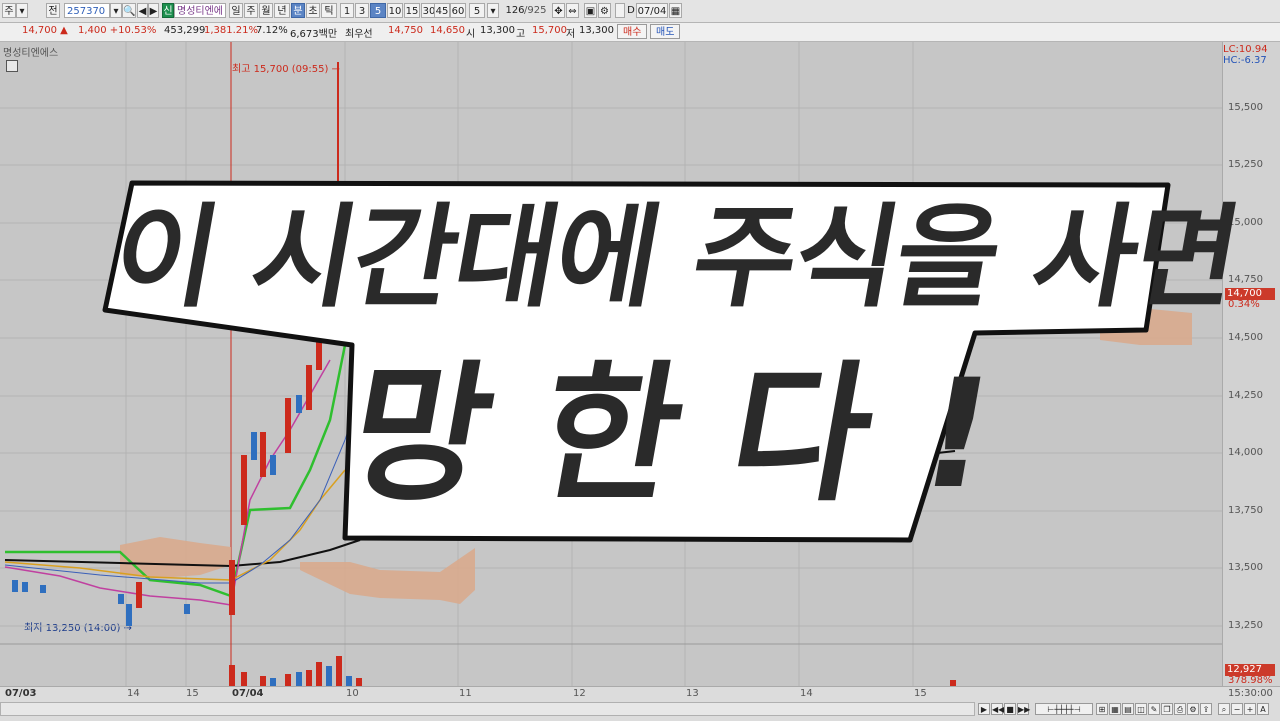  Describe the element at coordinates (1167, 709) in the screenshot. I see `copy-icon: ❐` at that location.